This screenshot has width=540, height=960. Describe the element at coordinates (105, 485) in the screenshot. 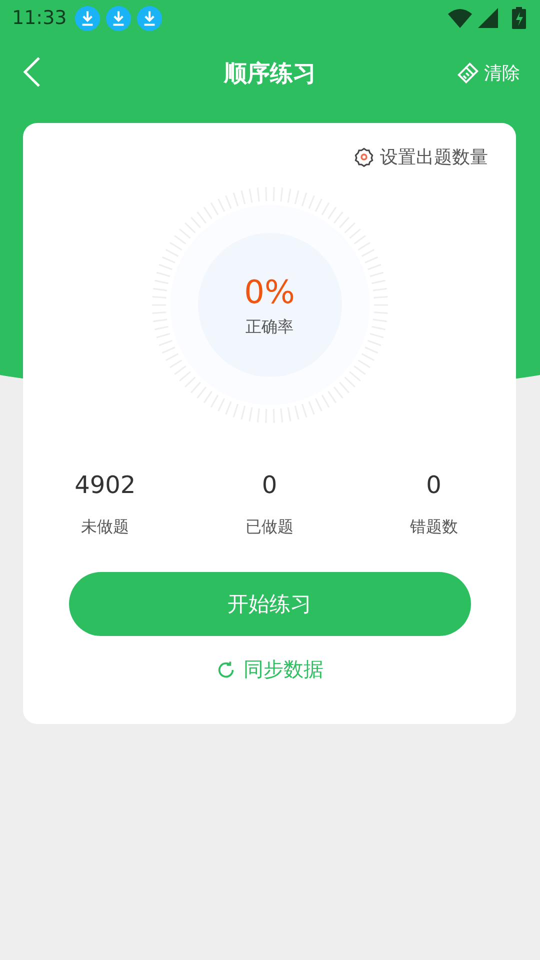

I see `stat-value: 4902` at that location.